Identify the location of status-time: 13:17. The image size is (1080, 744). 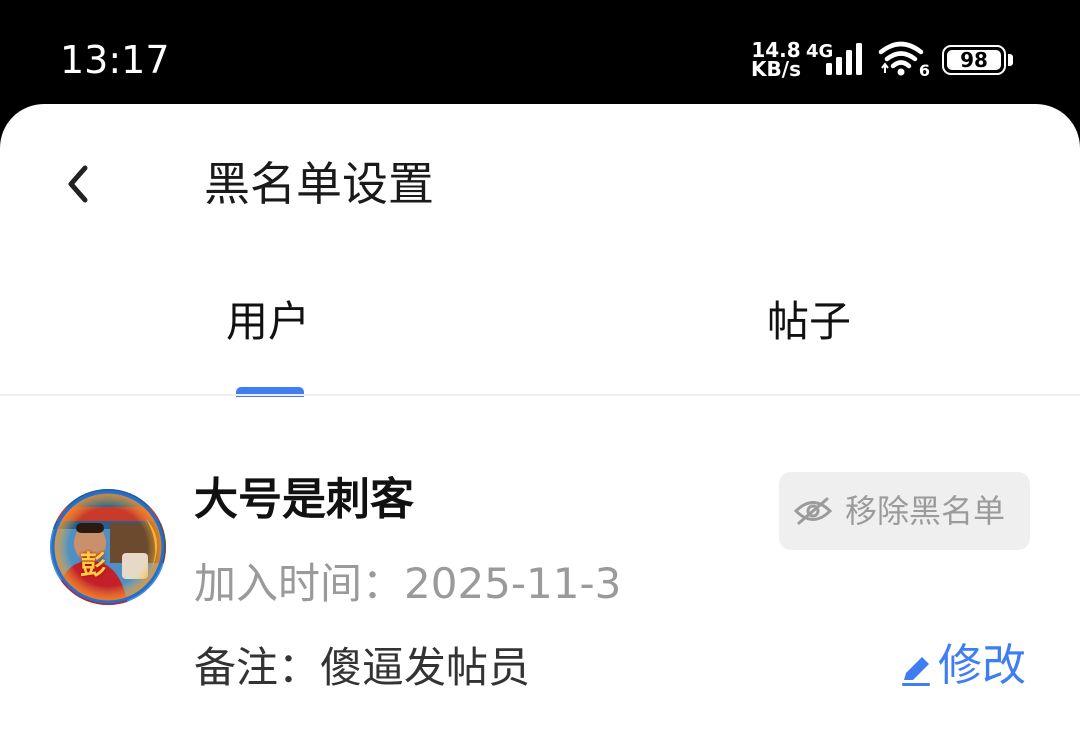
(115, 60).